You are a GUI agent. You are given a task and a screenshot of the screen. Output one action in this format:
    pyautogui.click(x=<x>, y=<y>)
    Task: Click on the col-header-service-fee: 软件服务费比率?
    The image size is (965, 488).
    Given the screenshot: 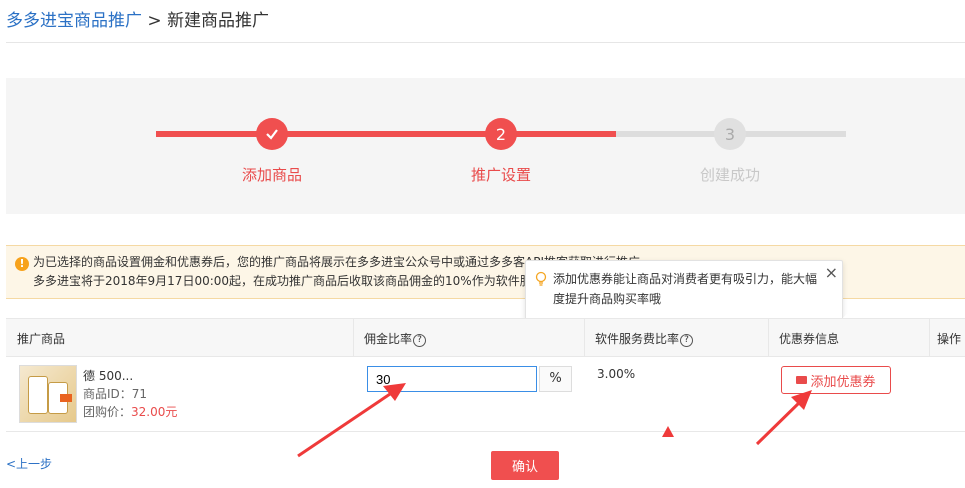 What is the action you would take?
    pyautogui.click(x=644, y=338)
    